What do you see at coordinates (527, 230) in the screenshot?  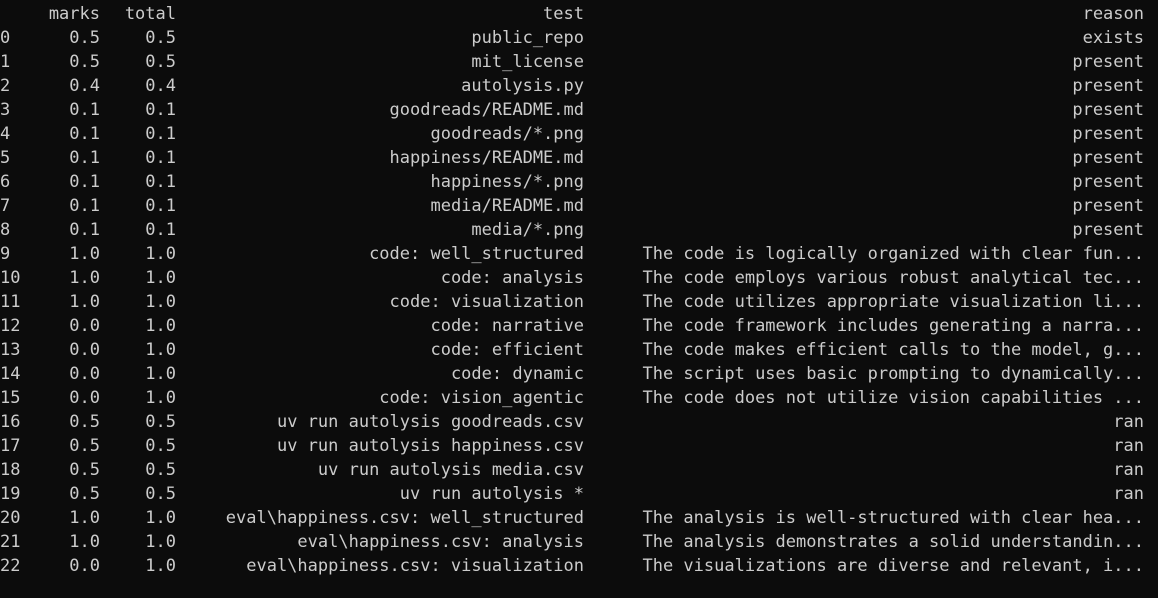 I see `row-test: media/*.png` at bounding box center [527, 230].